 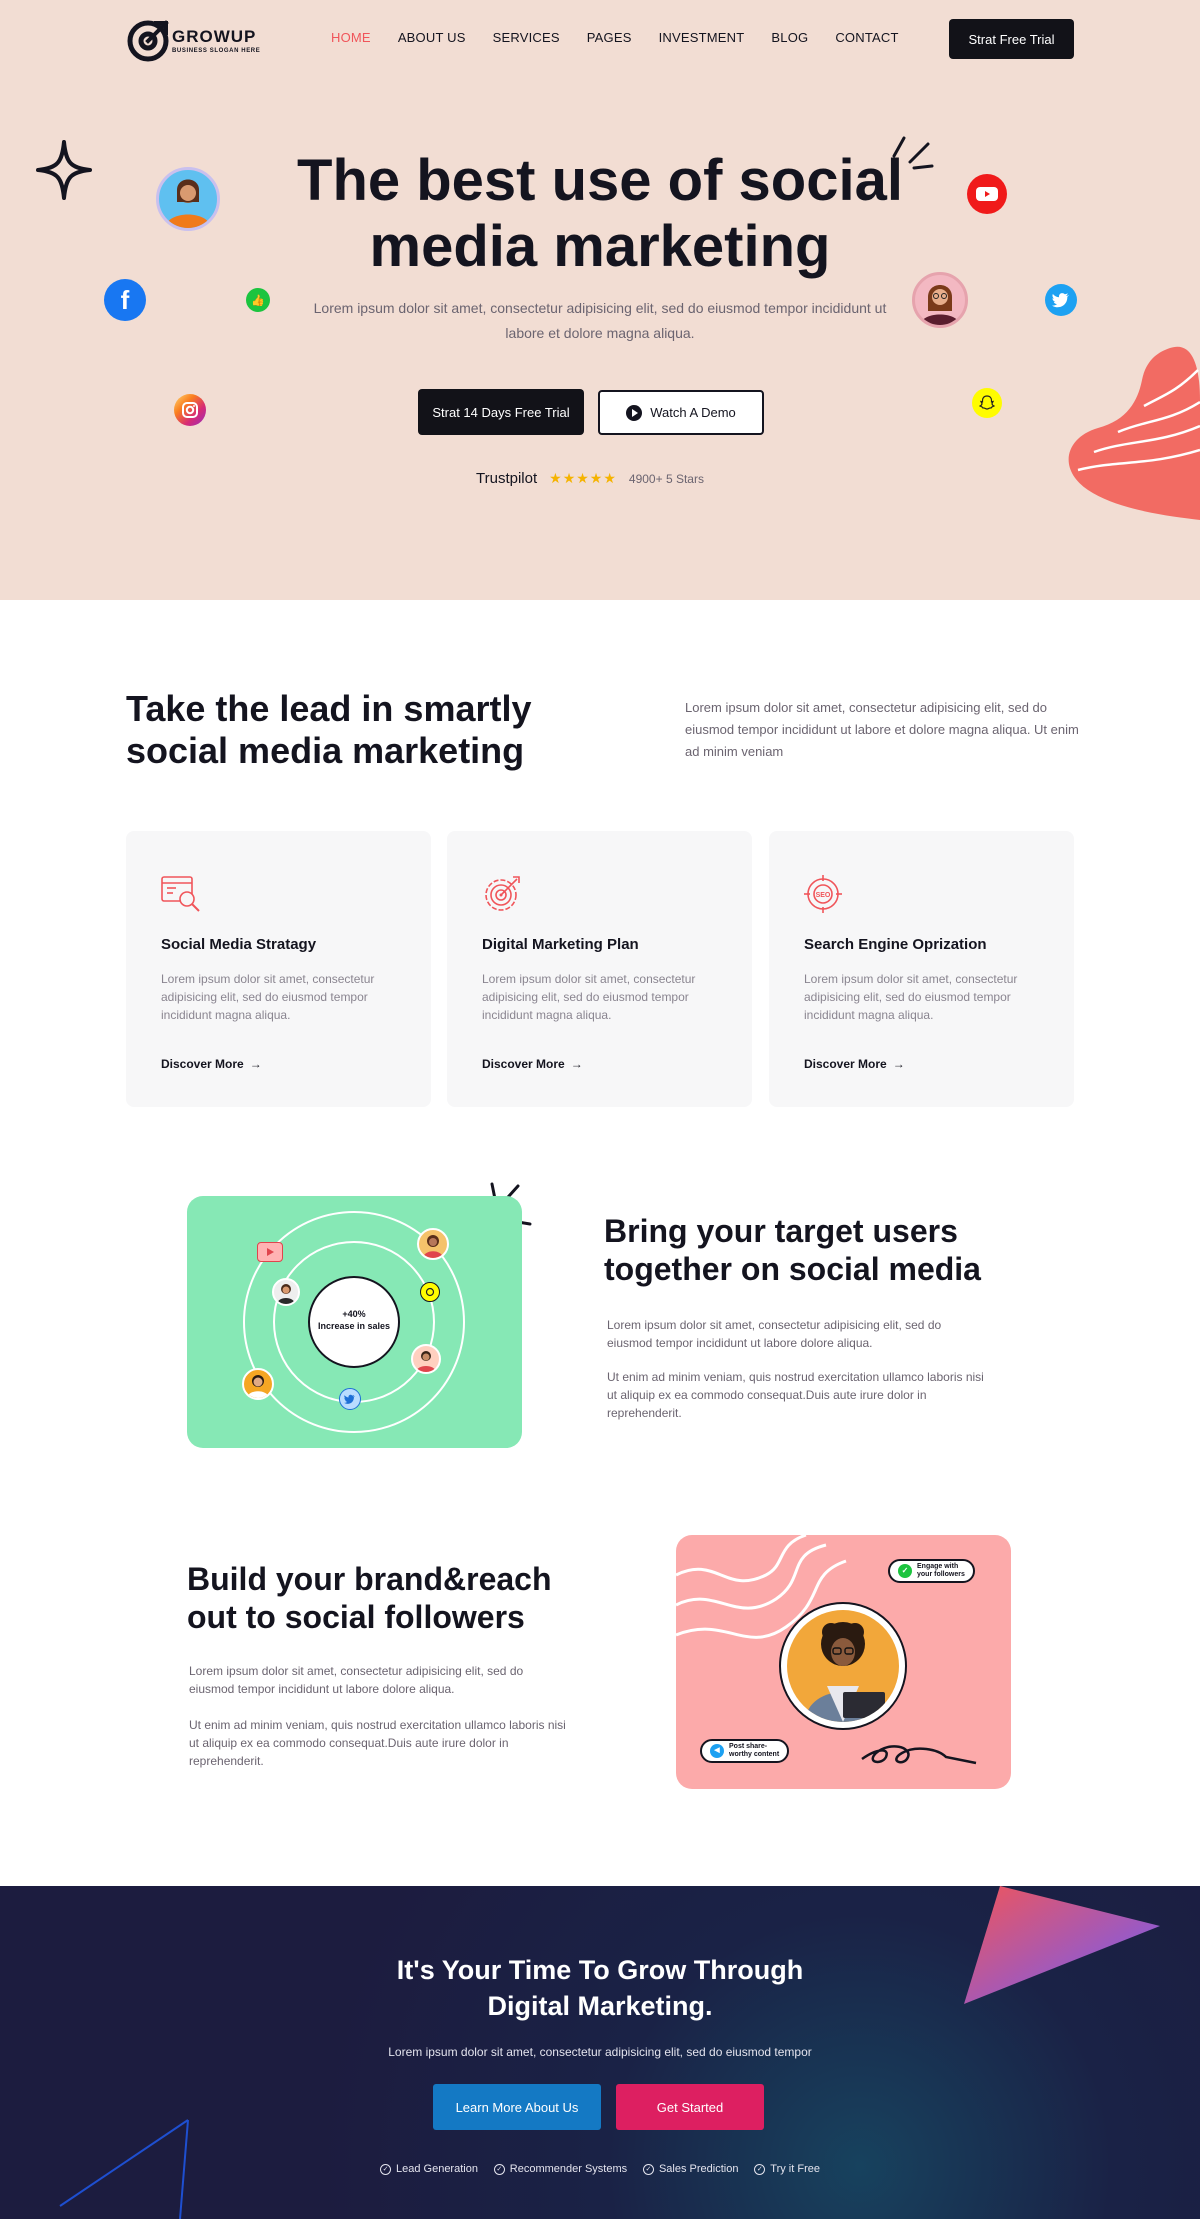 I want to click on facebook-icon: f, so click(x=125, y=300).